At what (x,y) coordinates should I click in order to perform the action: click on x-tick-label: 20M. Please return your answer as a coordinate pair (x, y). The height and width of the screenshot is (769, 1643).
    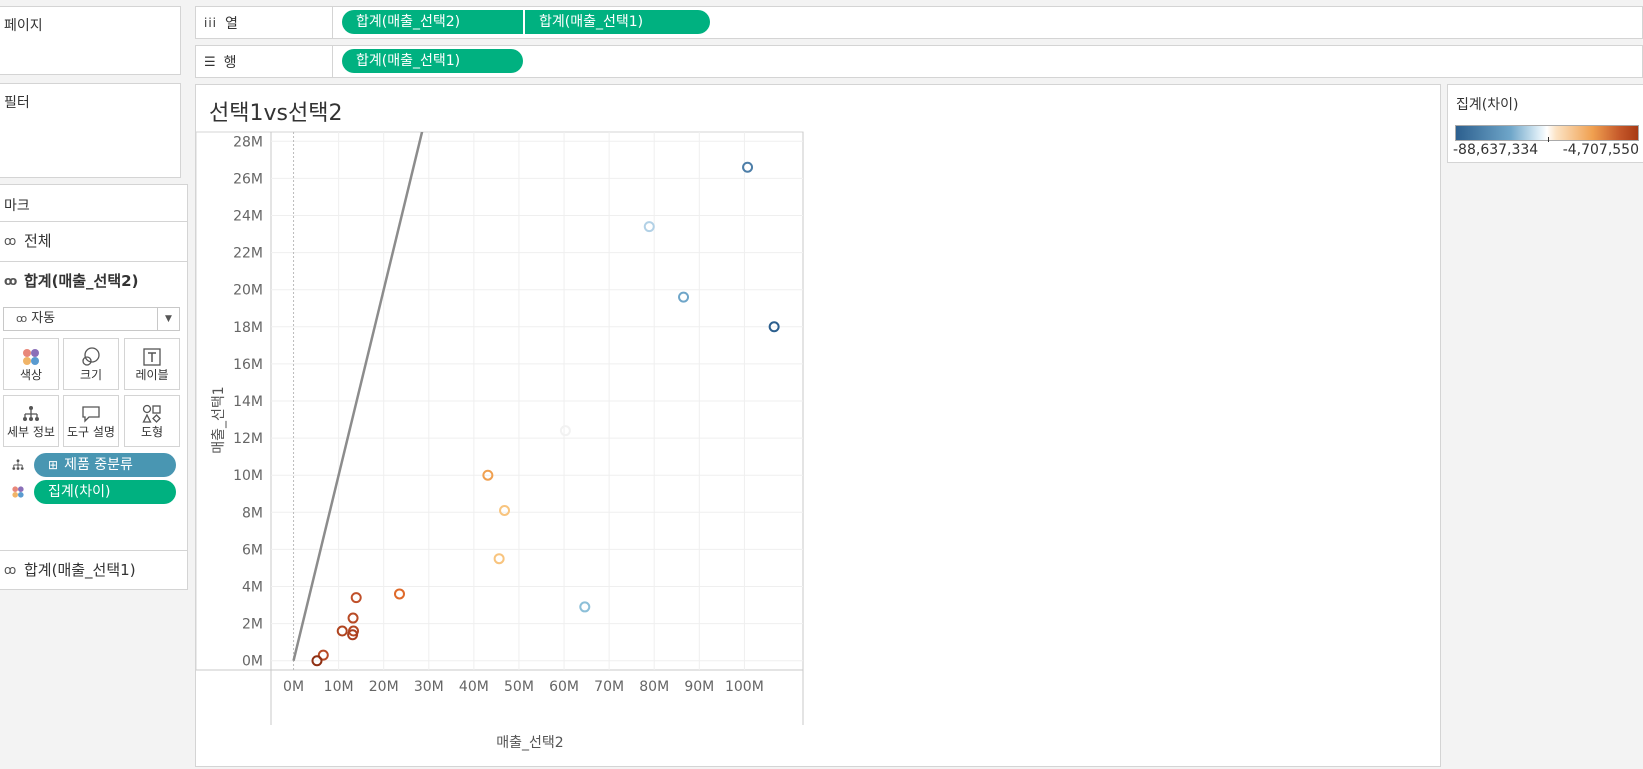
    Looking at the image, I should click on (384, 687).